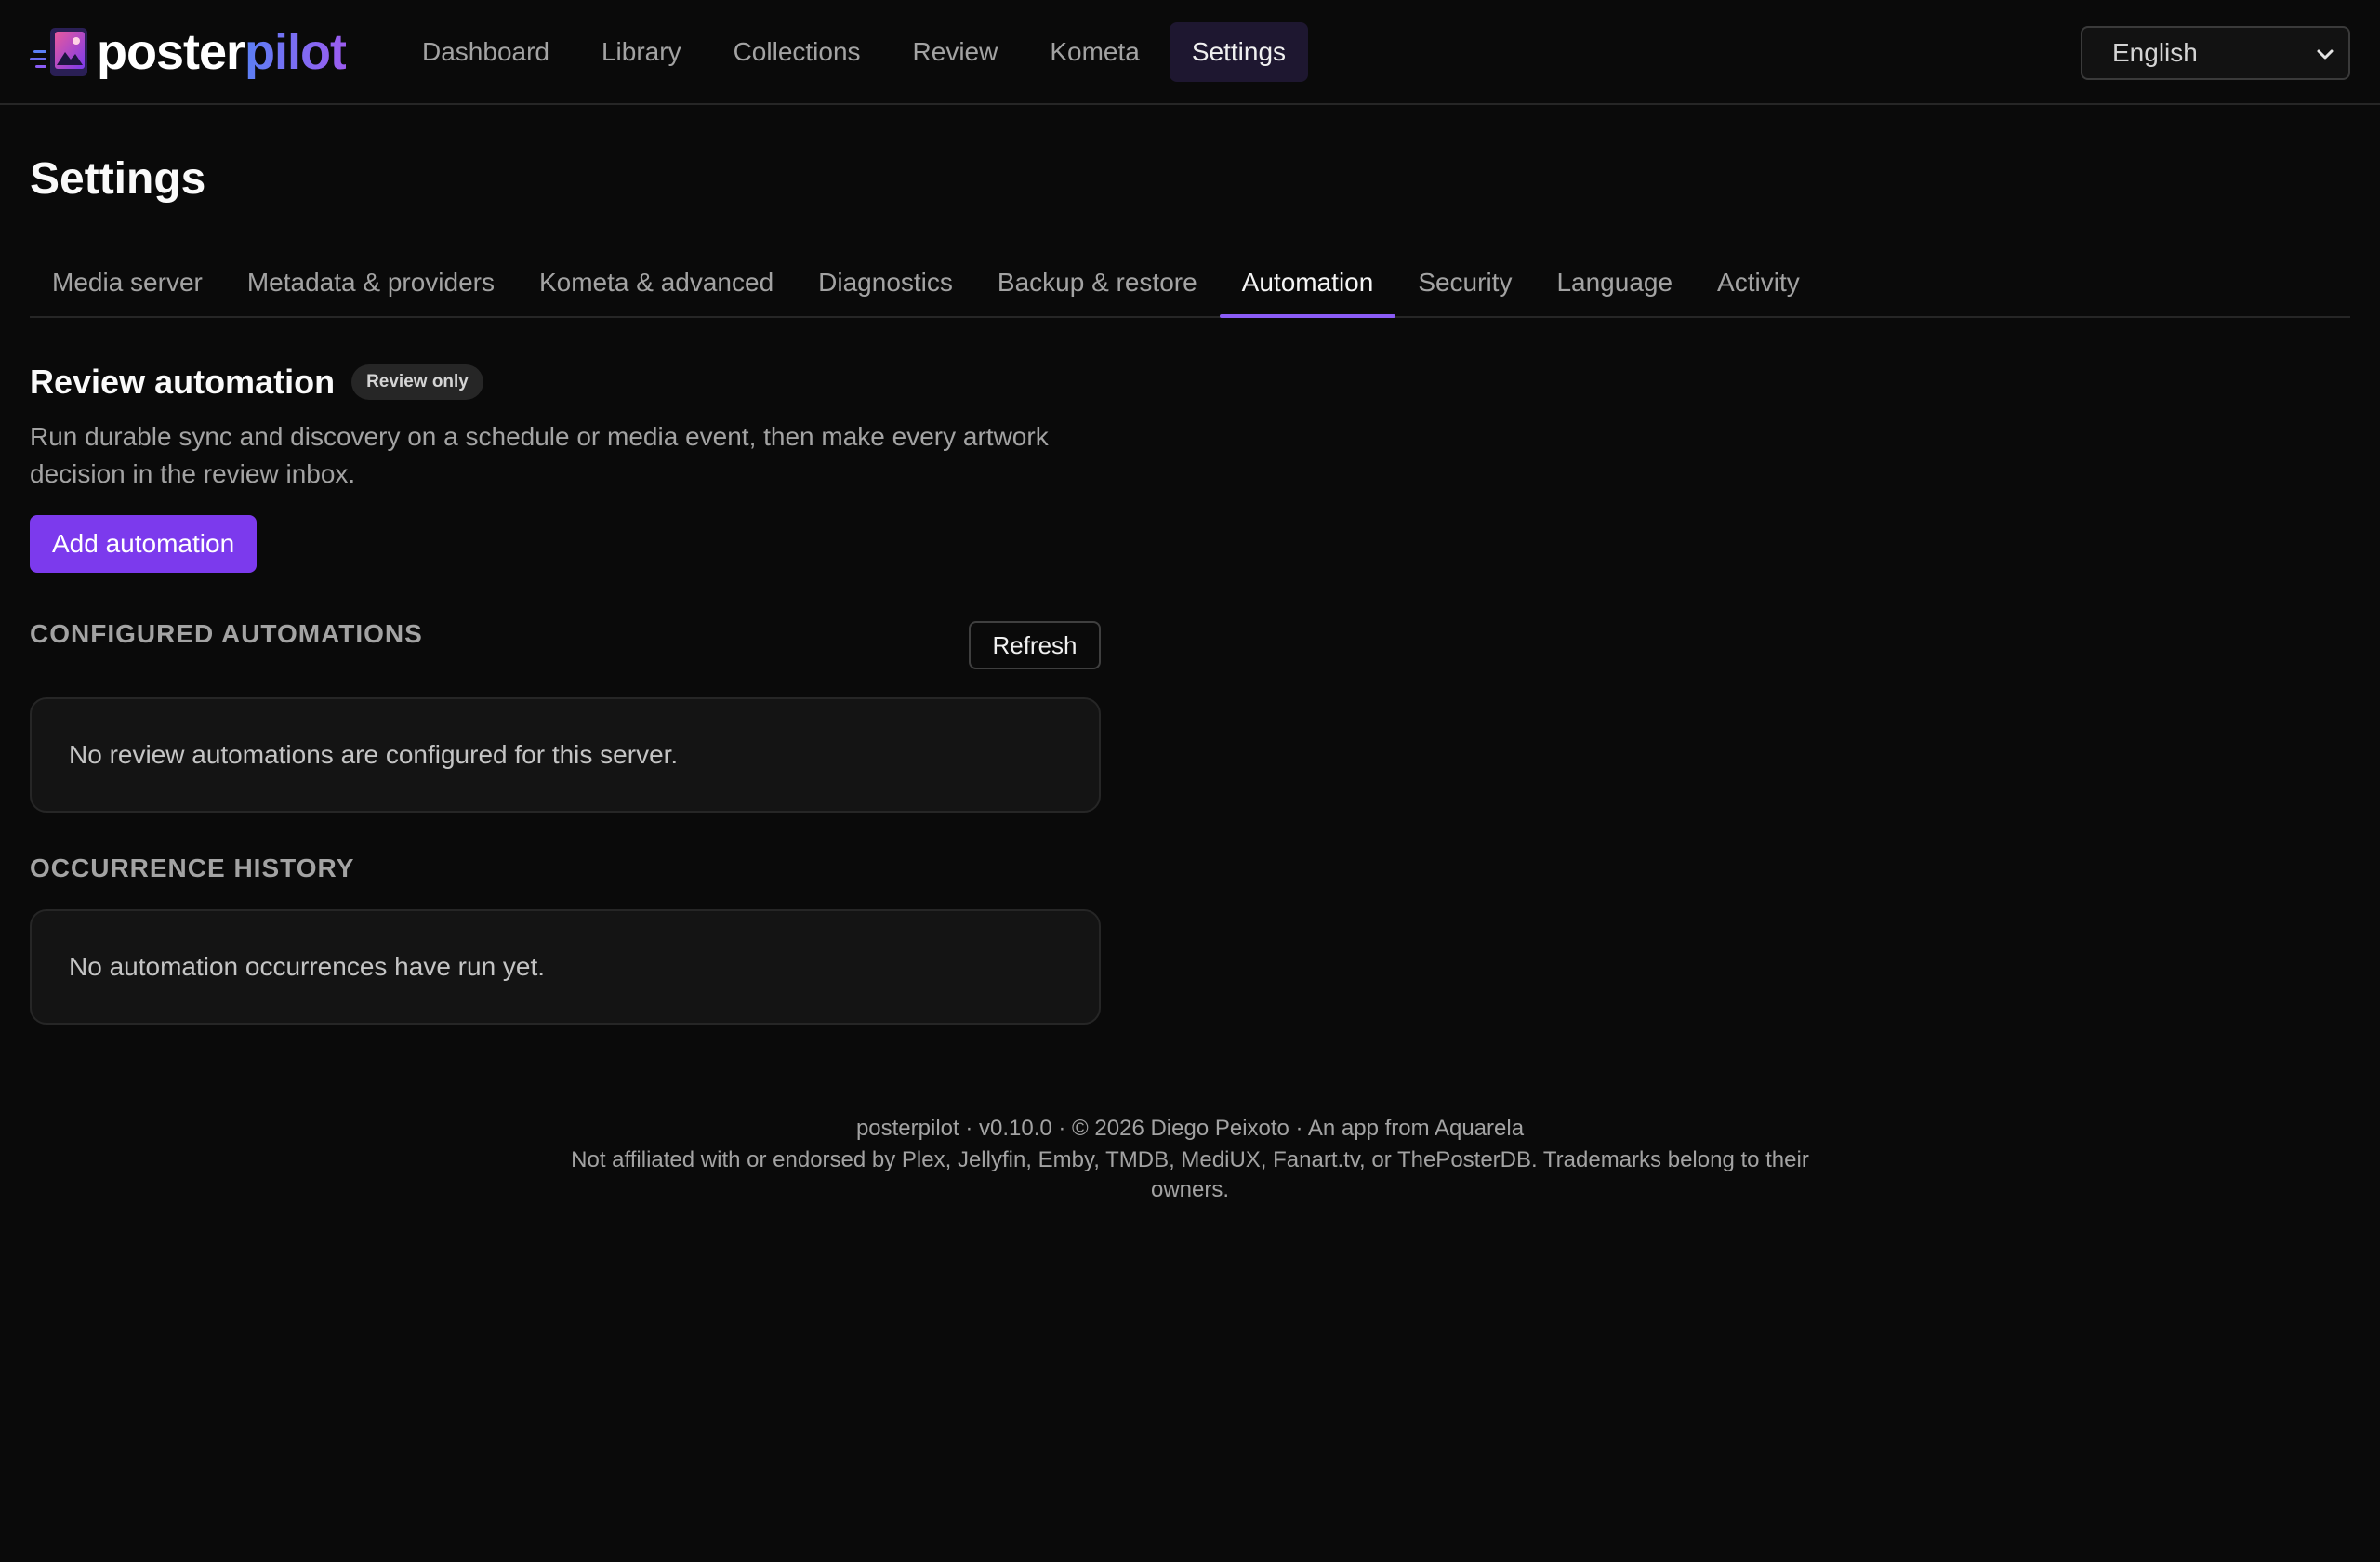 The width and height of the screenshot is (2380, 1562). What do you see at coordinates (1035, 645) in the screenshot?
I see `refresh-button: Refresh` at bounding box center [1035, 645].